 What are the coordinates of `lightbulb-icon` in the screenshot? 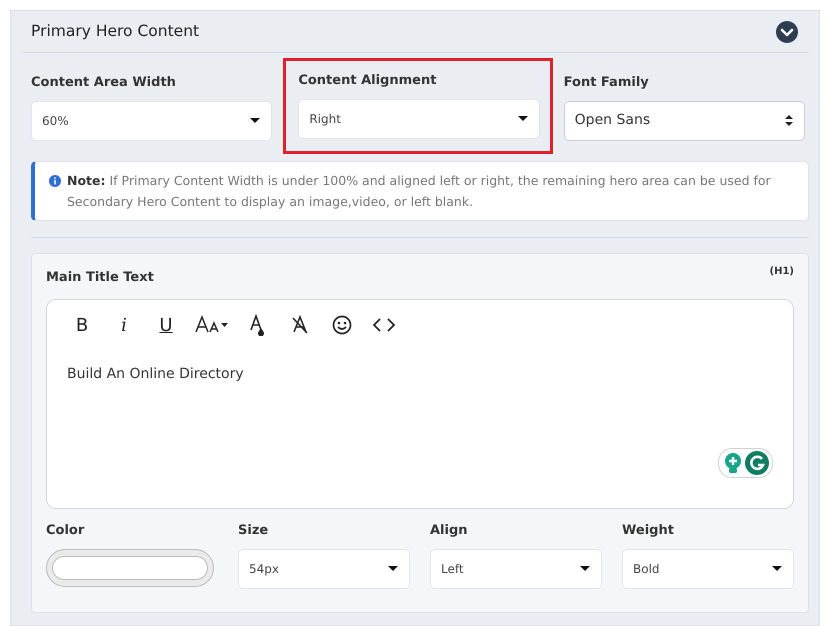 It's located at (733, 463).